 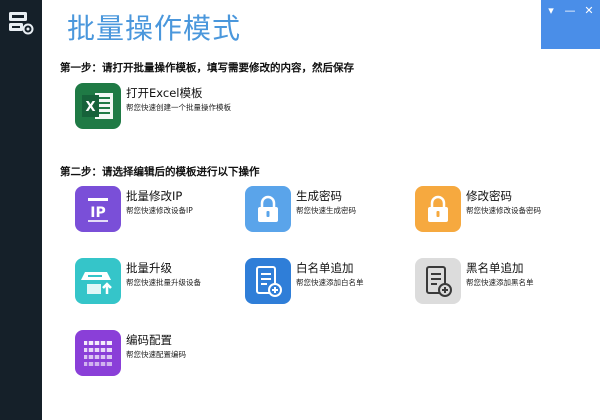 I want to click on sidebar, so click(x=21, y=210).